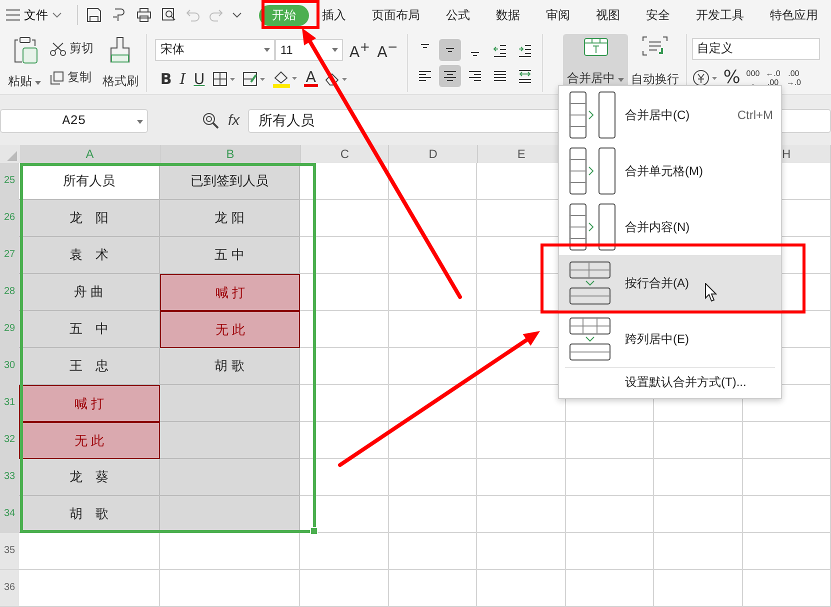  I want to click on ribbon-tab: 特色应用, so click(794, 15).